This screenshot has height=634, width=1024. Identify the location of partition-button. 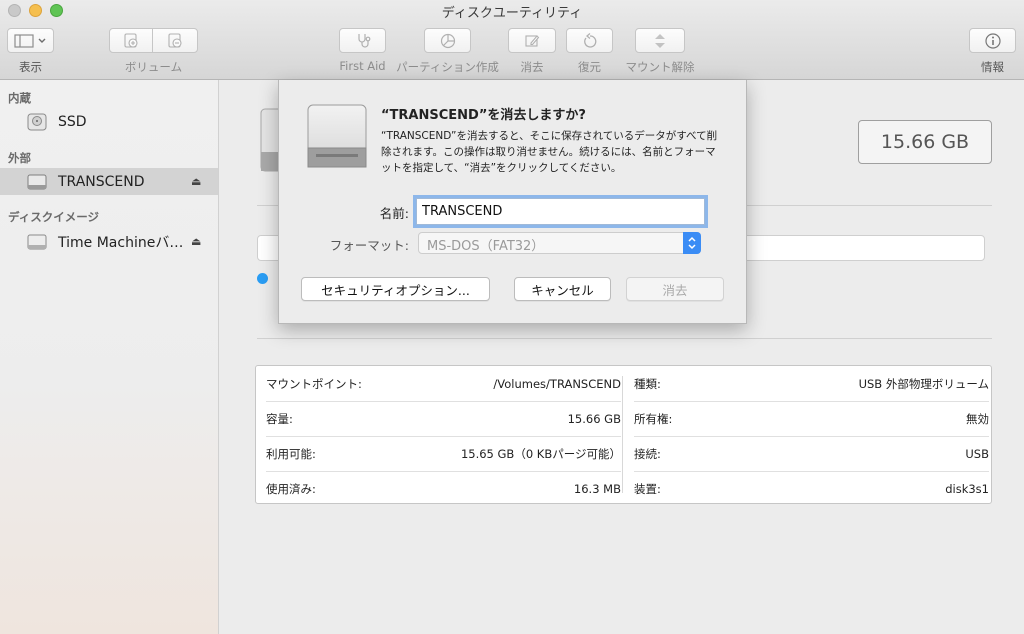
(447, 40).